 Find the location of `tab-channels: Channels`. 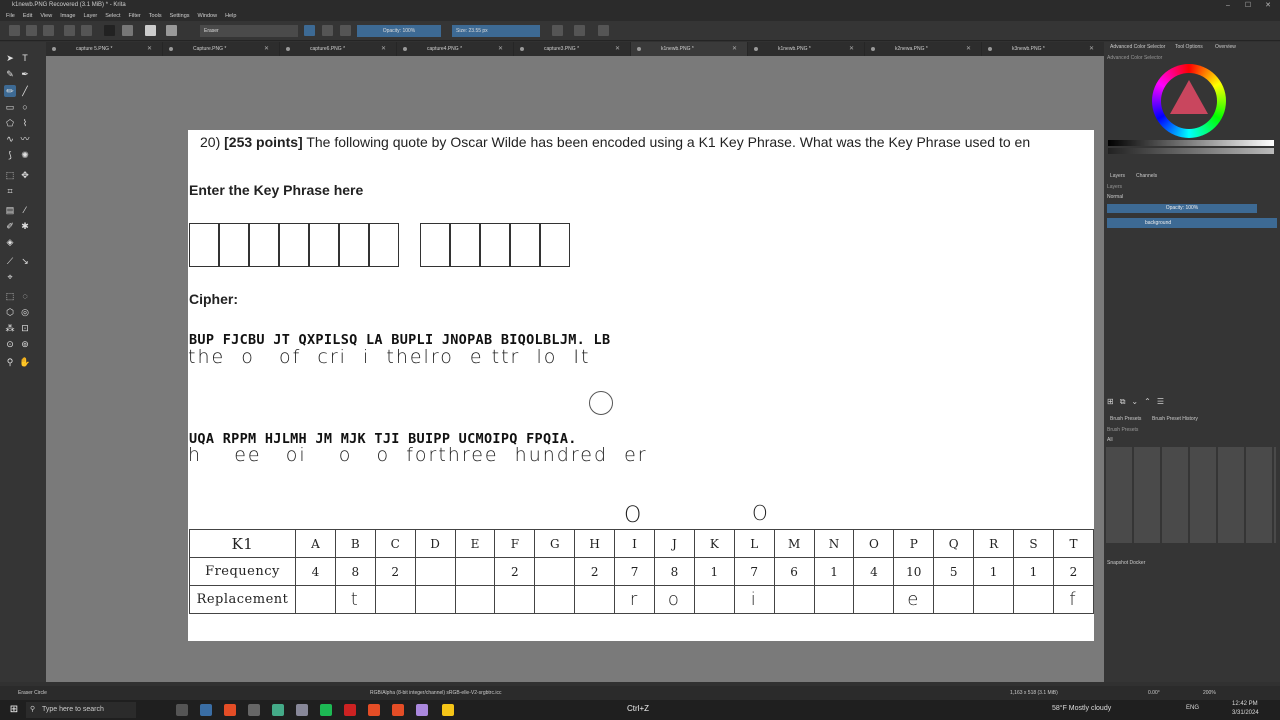

tab-channels: Channels is located at coordinates (1146, 176).